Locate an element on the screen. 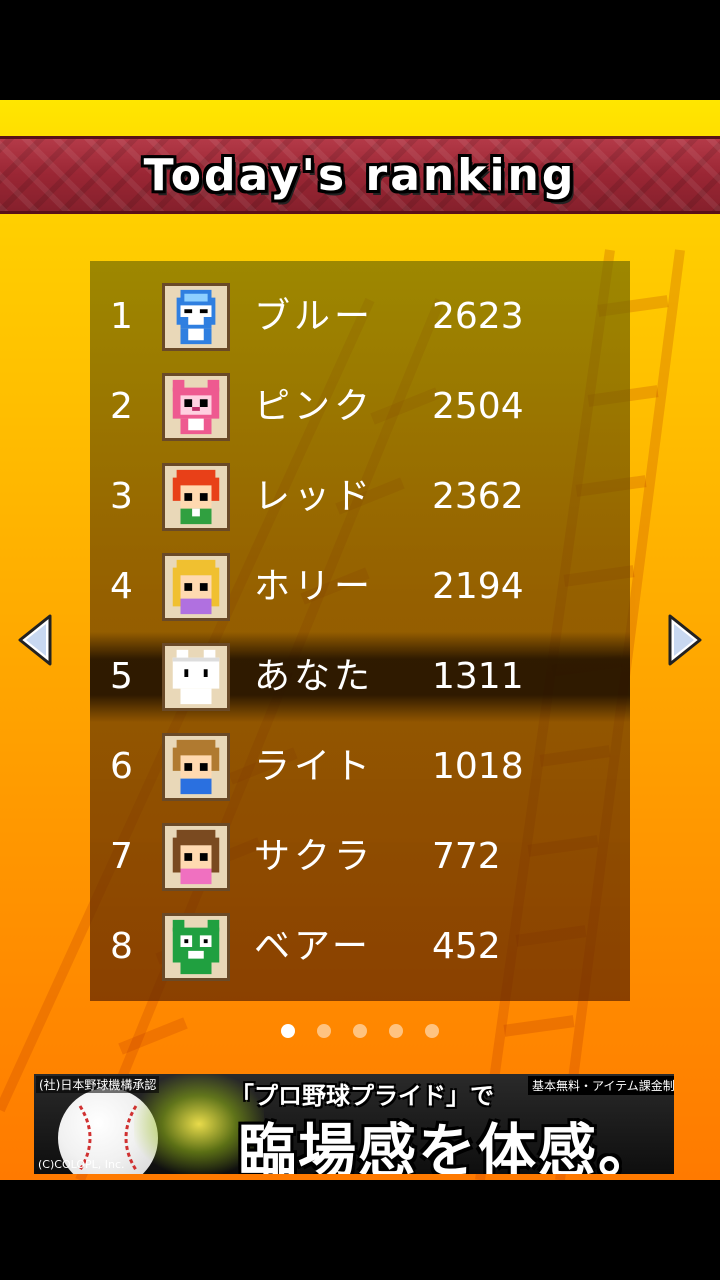 The height and width of the screenshot is (1280, 720). brown-hair-boy-icon is located at coordinates (196, 767).